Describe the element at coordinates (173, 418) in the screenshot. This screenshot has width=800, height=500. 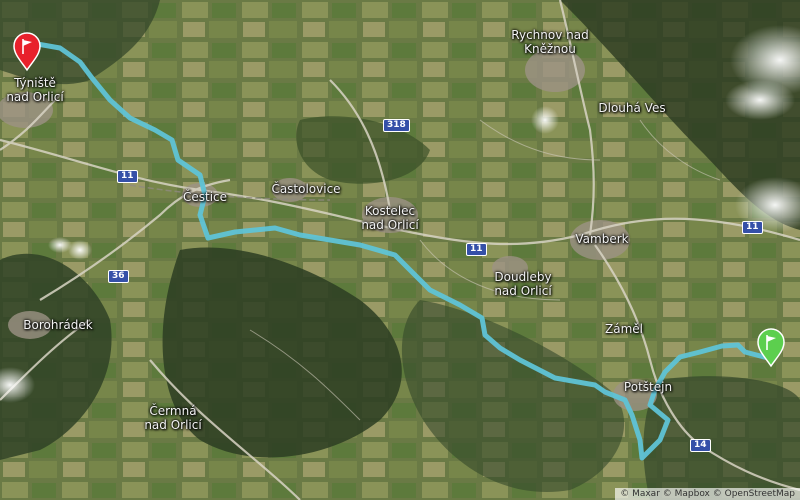
I see `place-label-cermna: Čermná nad Orlicí` at that location.